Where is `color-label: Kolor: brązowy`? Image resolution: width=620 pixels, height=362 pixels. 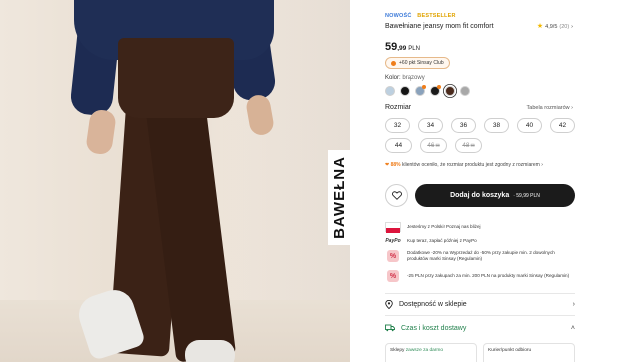
color-label: Kolor: brązowy is located at coordinates (405, 78).